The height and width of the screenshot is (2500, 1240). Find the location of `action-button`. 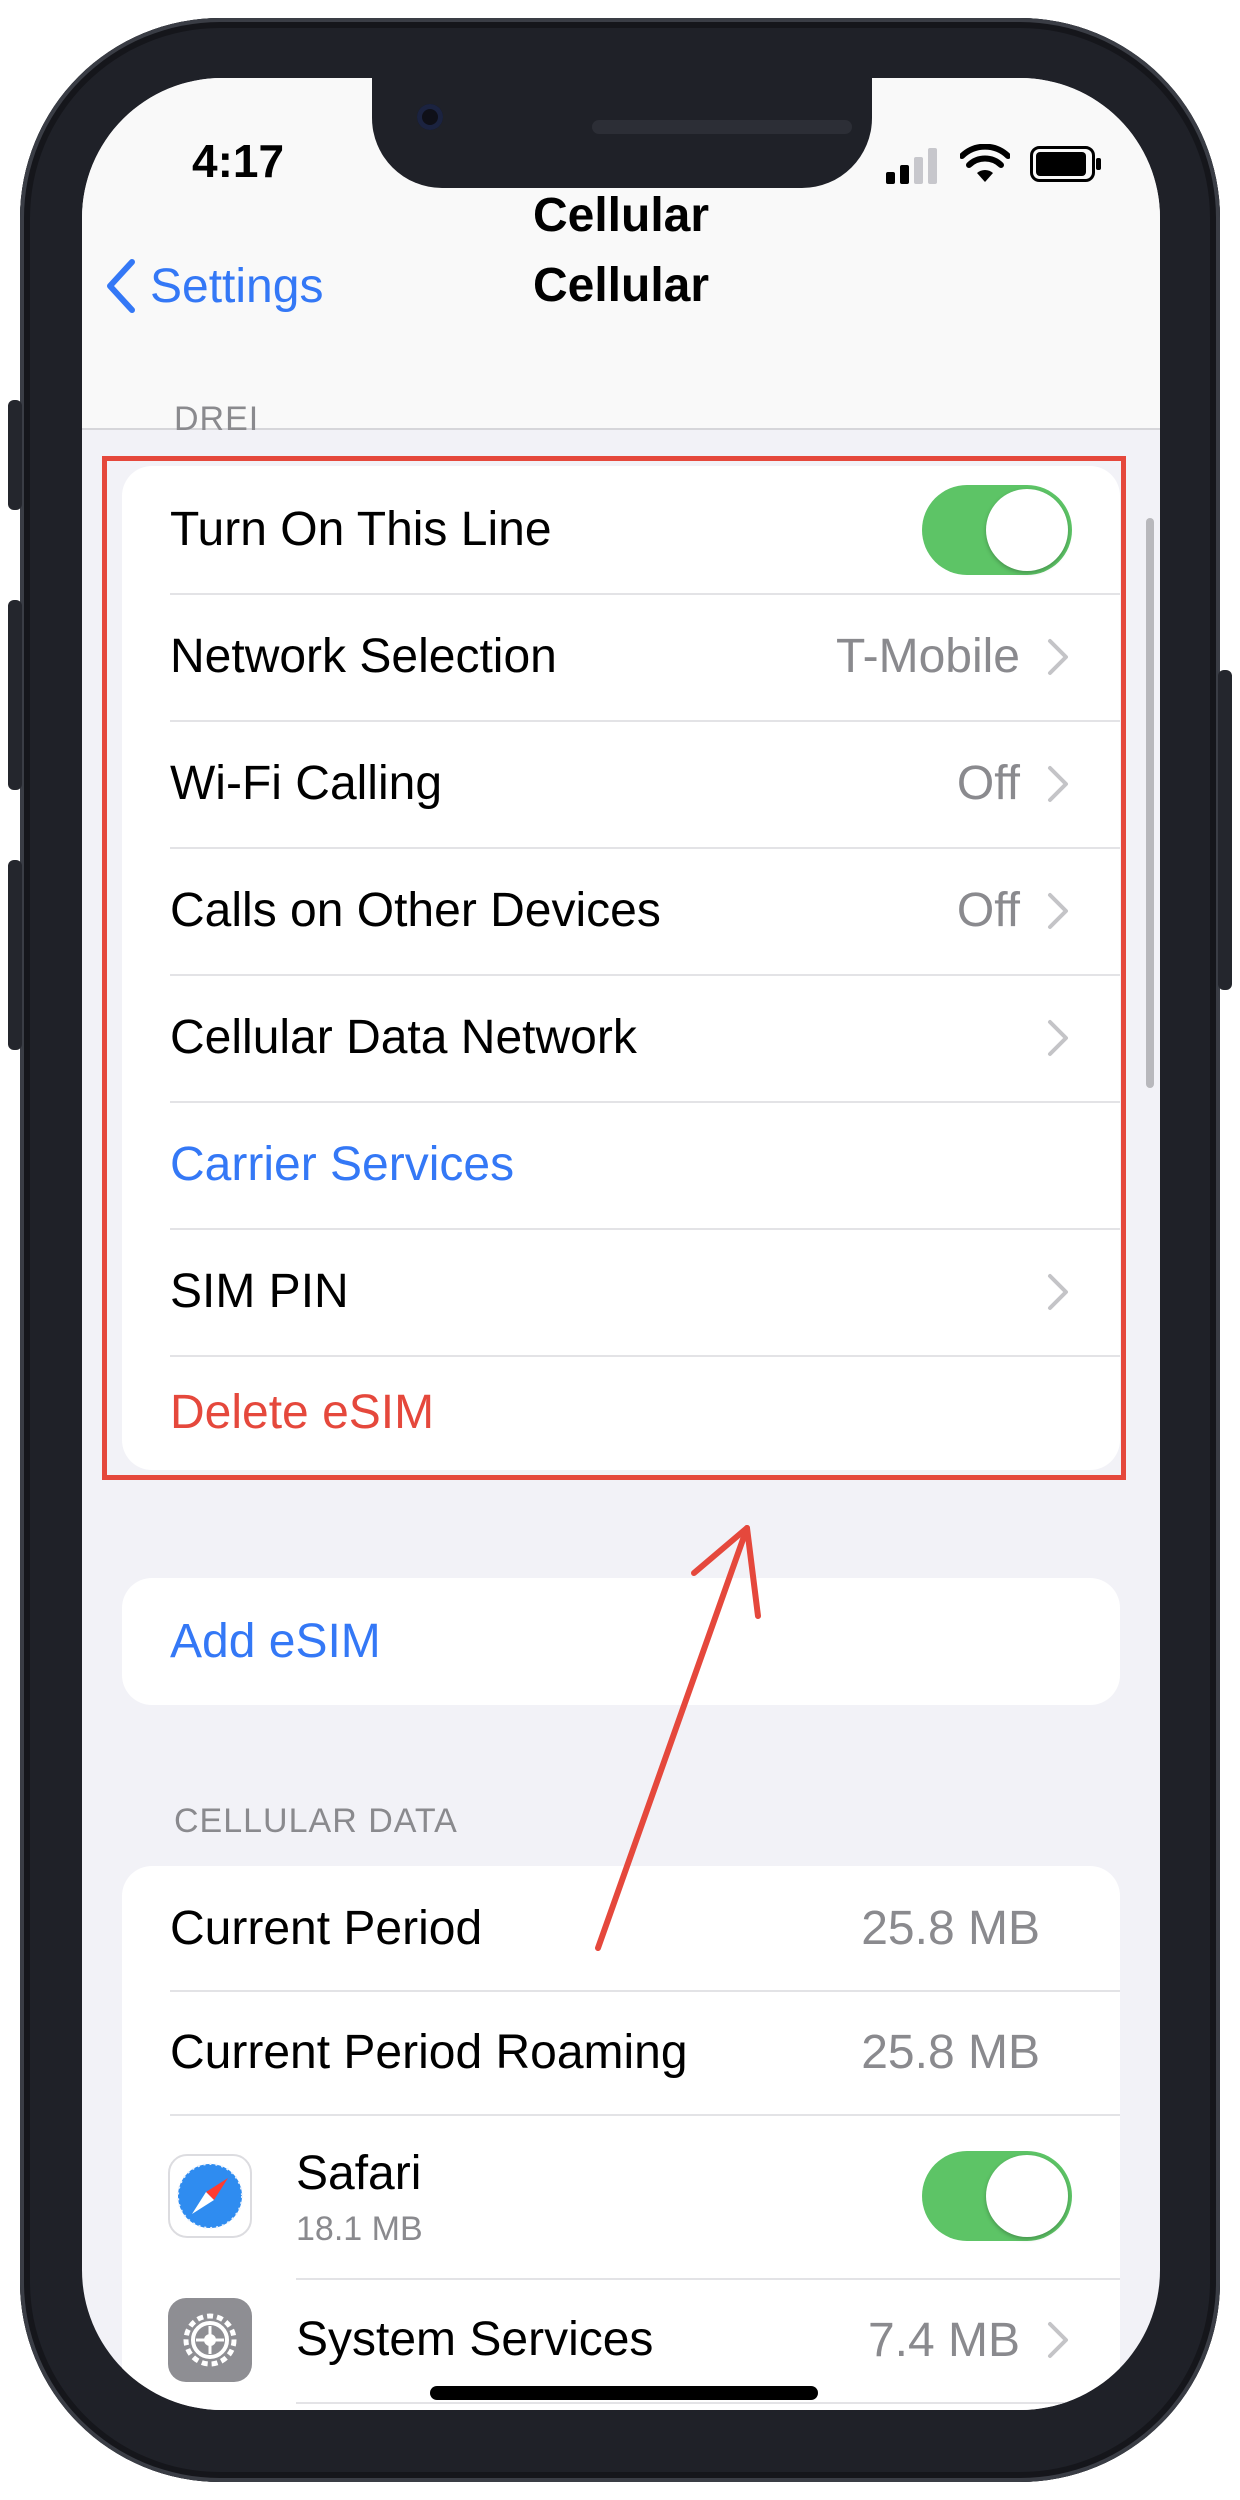

action-button is located at coordinates (15, 455).